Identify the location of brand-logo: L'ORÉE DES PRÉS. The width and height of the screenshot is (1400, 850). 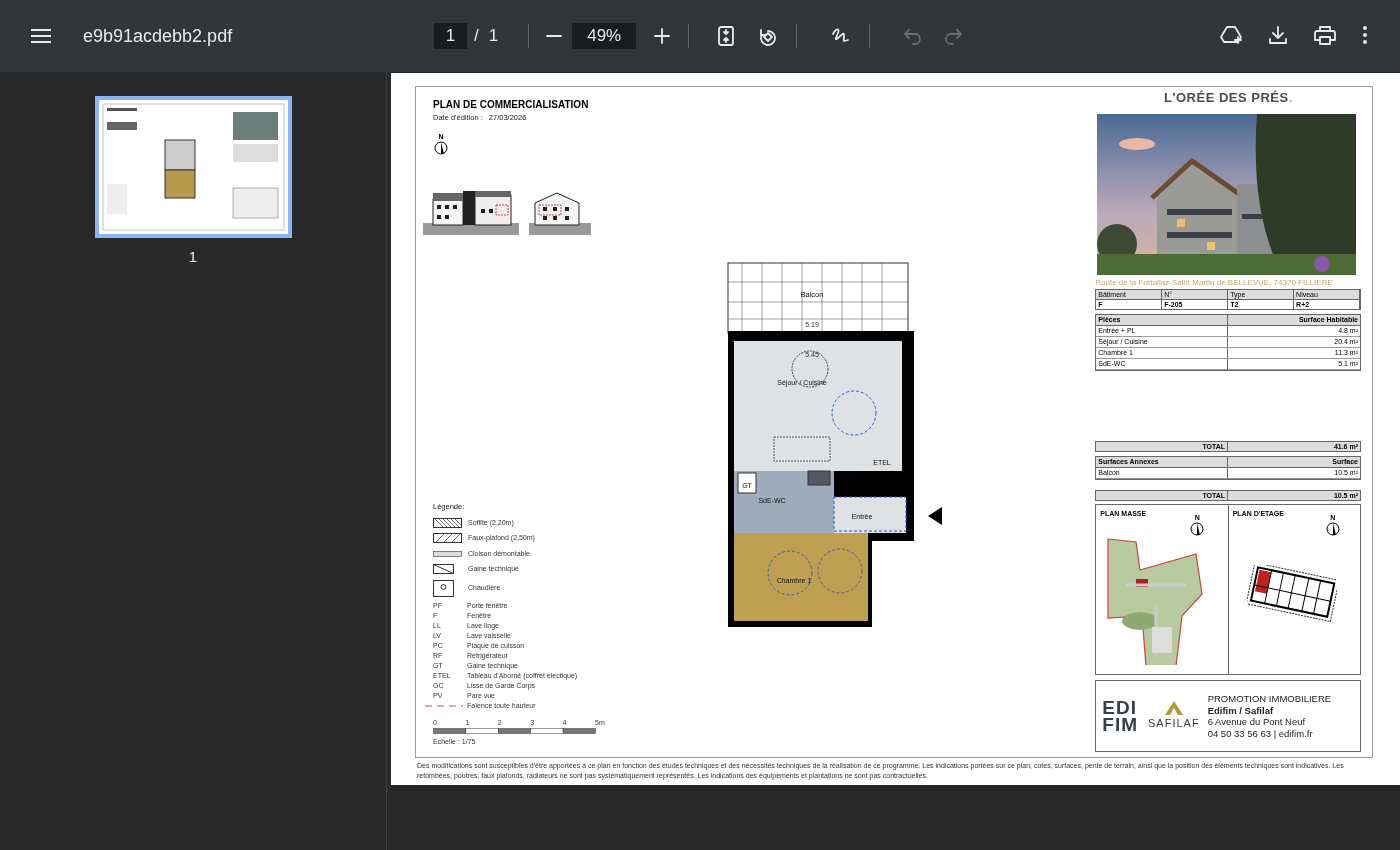
(1226, 98).